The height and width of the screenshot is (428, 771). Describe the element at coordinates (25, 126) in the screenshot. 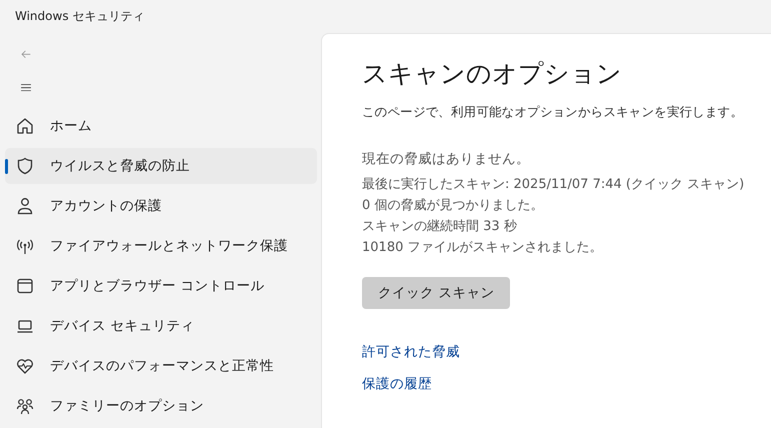

I see `home-icon` at that location.